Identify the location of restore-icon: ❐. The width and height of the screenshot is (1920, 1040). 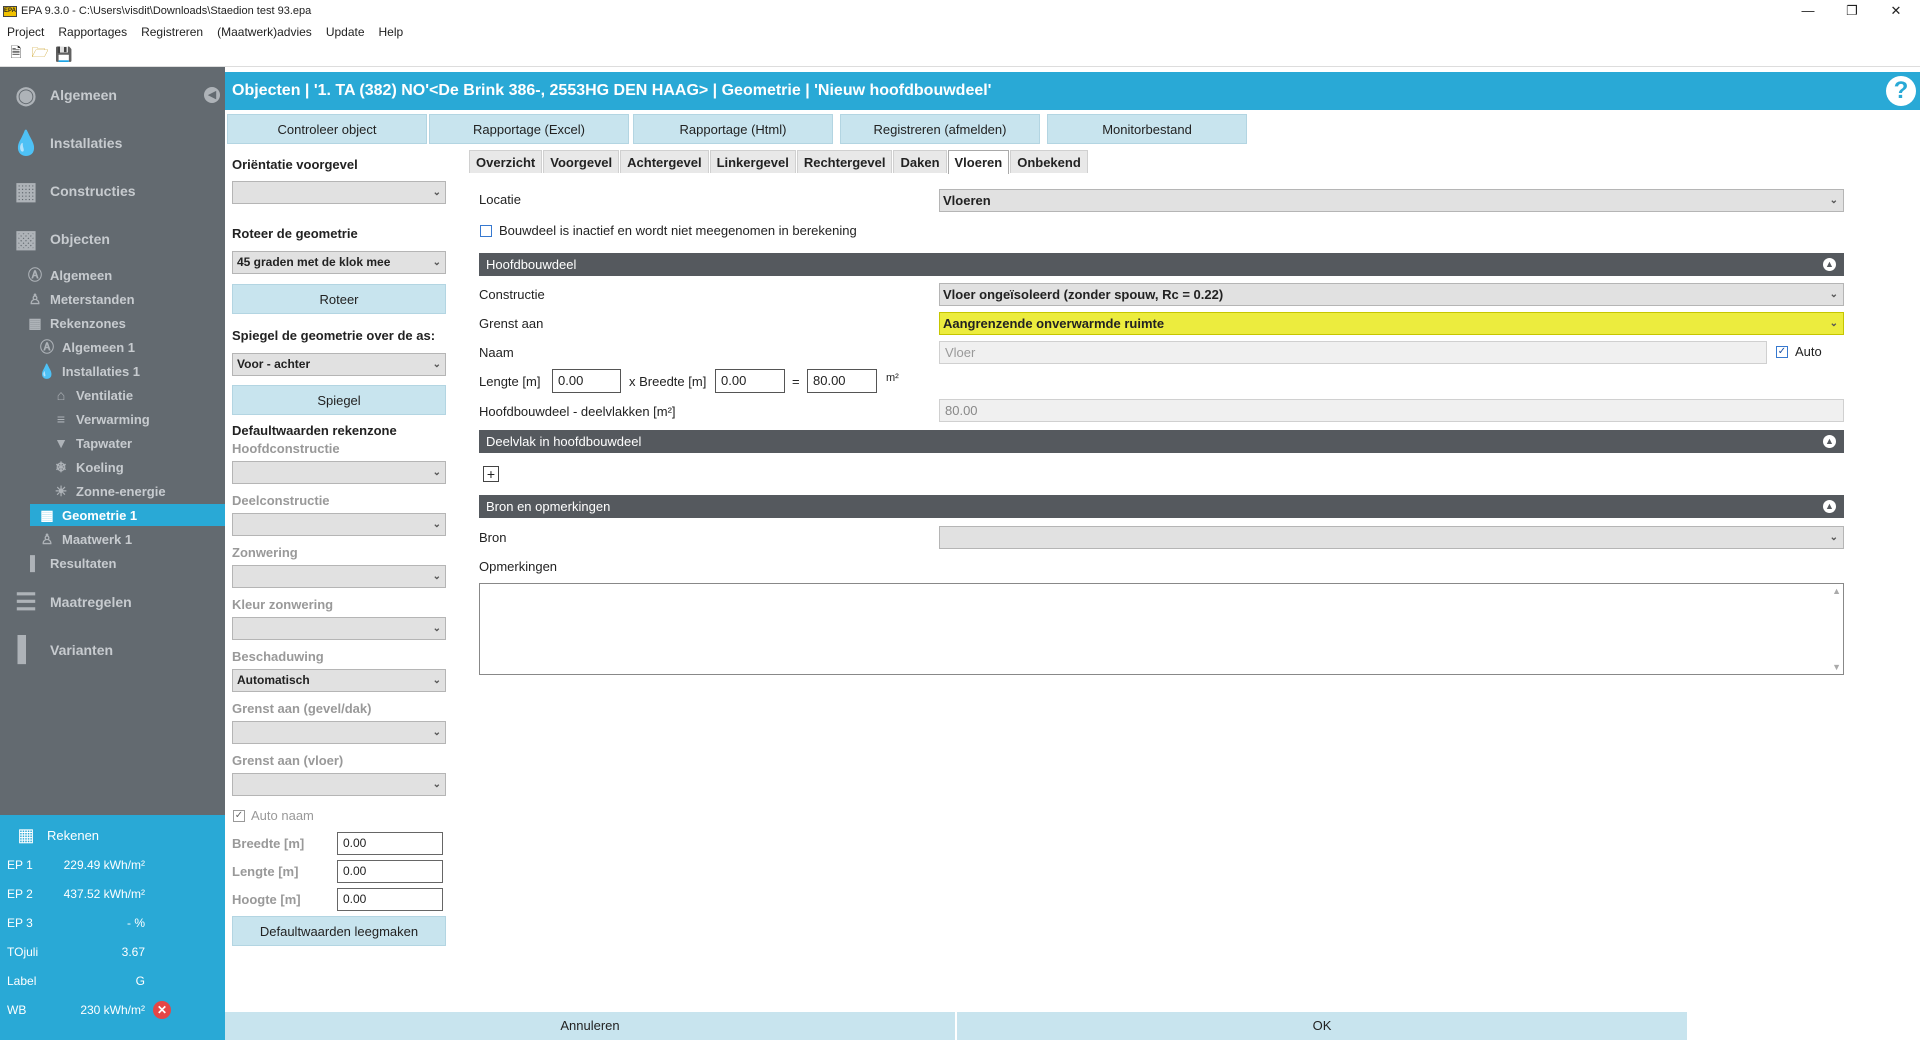
(1852, 11).